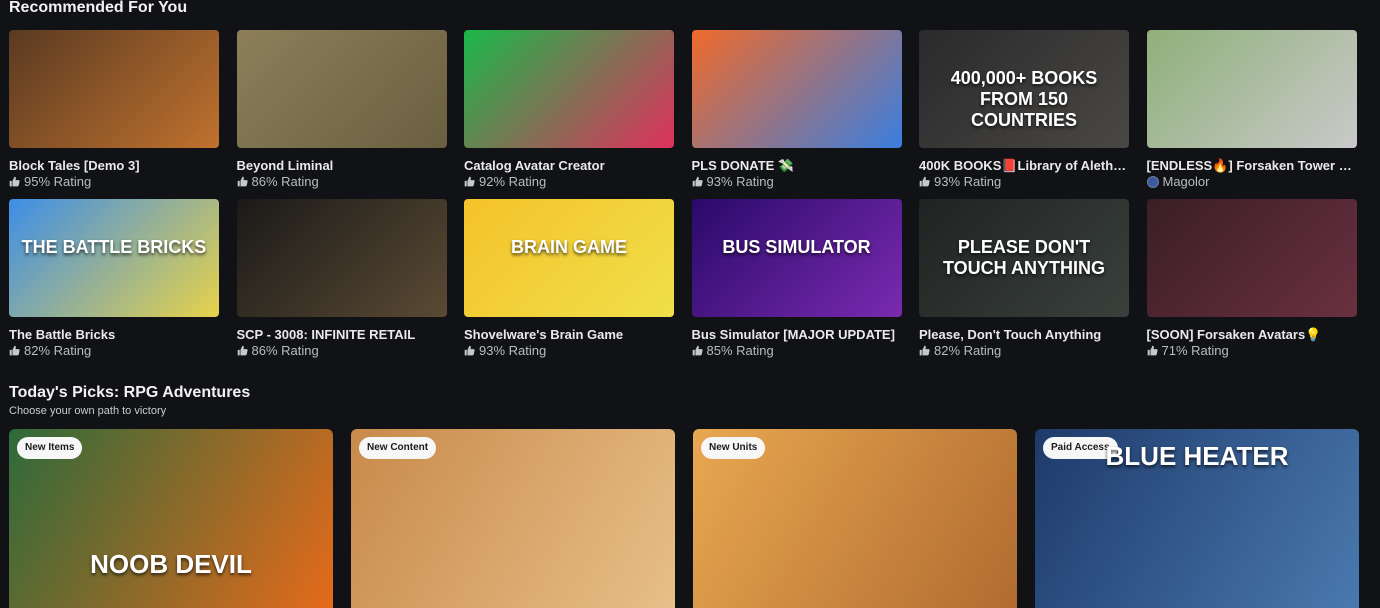  What do you see at coordinates (171, 518) in the screenshot?
I see `pick-card: New Items NOOB DEVIL` at bounding box center [171, 518].